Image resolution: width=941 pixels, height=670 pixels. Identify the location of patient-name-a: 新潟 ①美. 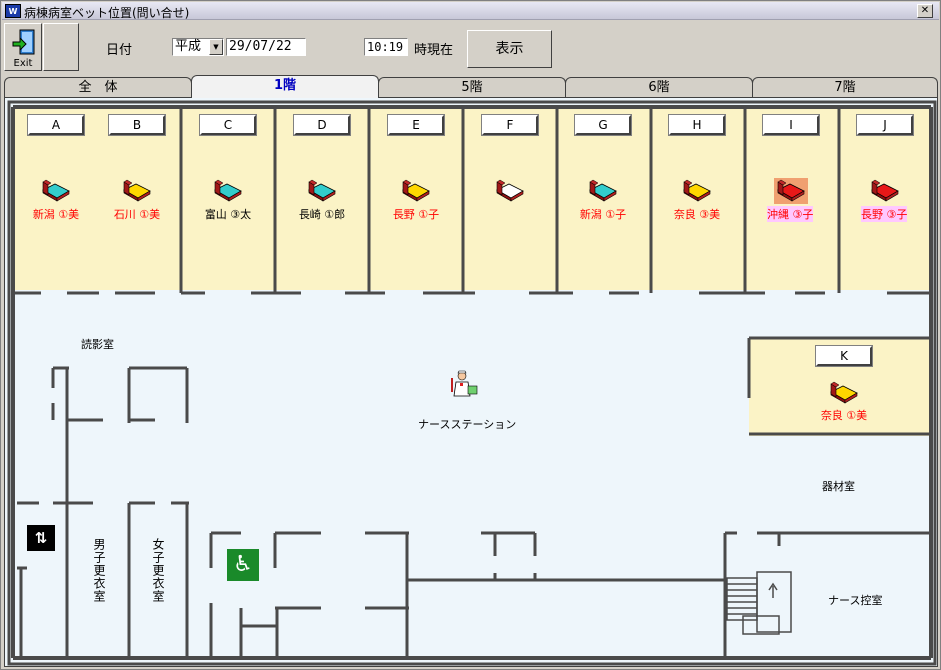
(56, 214).